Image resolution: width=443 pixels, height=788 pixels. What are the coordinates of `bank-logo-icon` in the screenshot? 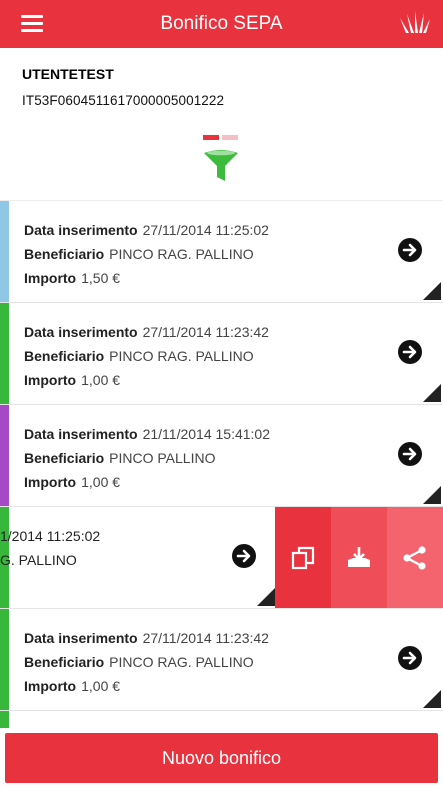 It's located at (415, 22).